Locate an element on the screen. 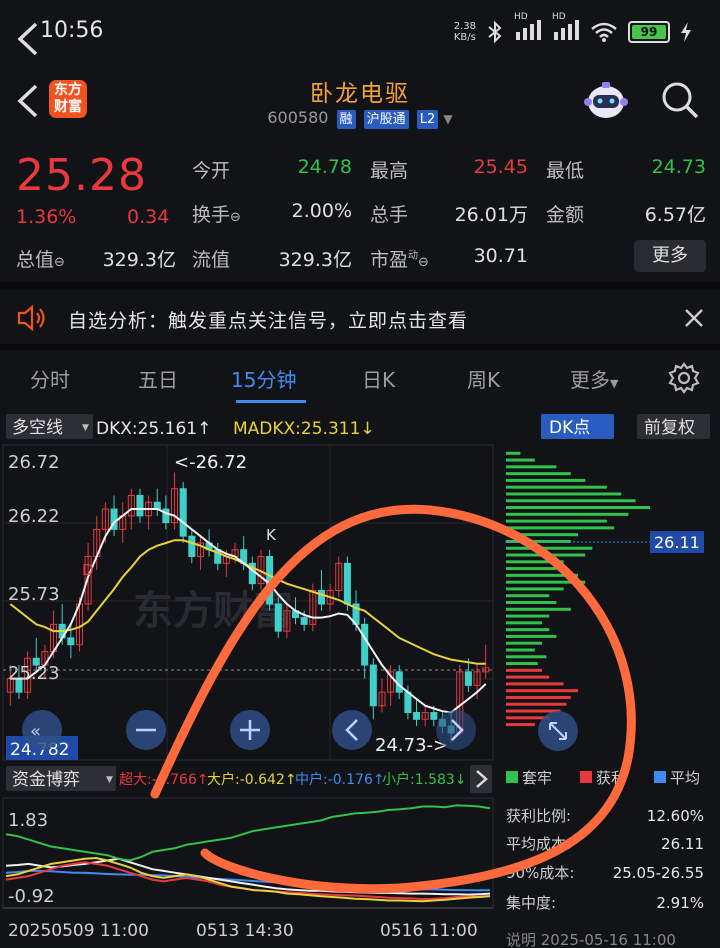 This screenshot has height=948, width=720. tab-more-label: 更多 is located at coordinates (590, 380).